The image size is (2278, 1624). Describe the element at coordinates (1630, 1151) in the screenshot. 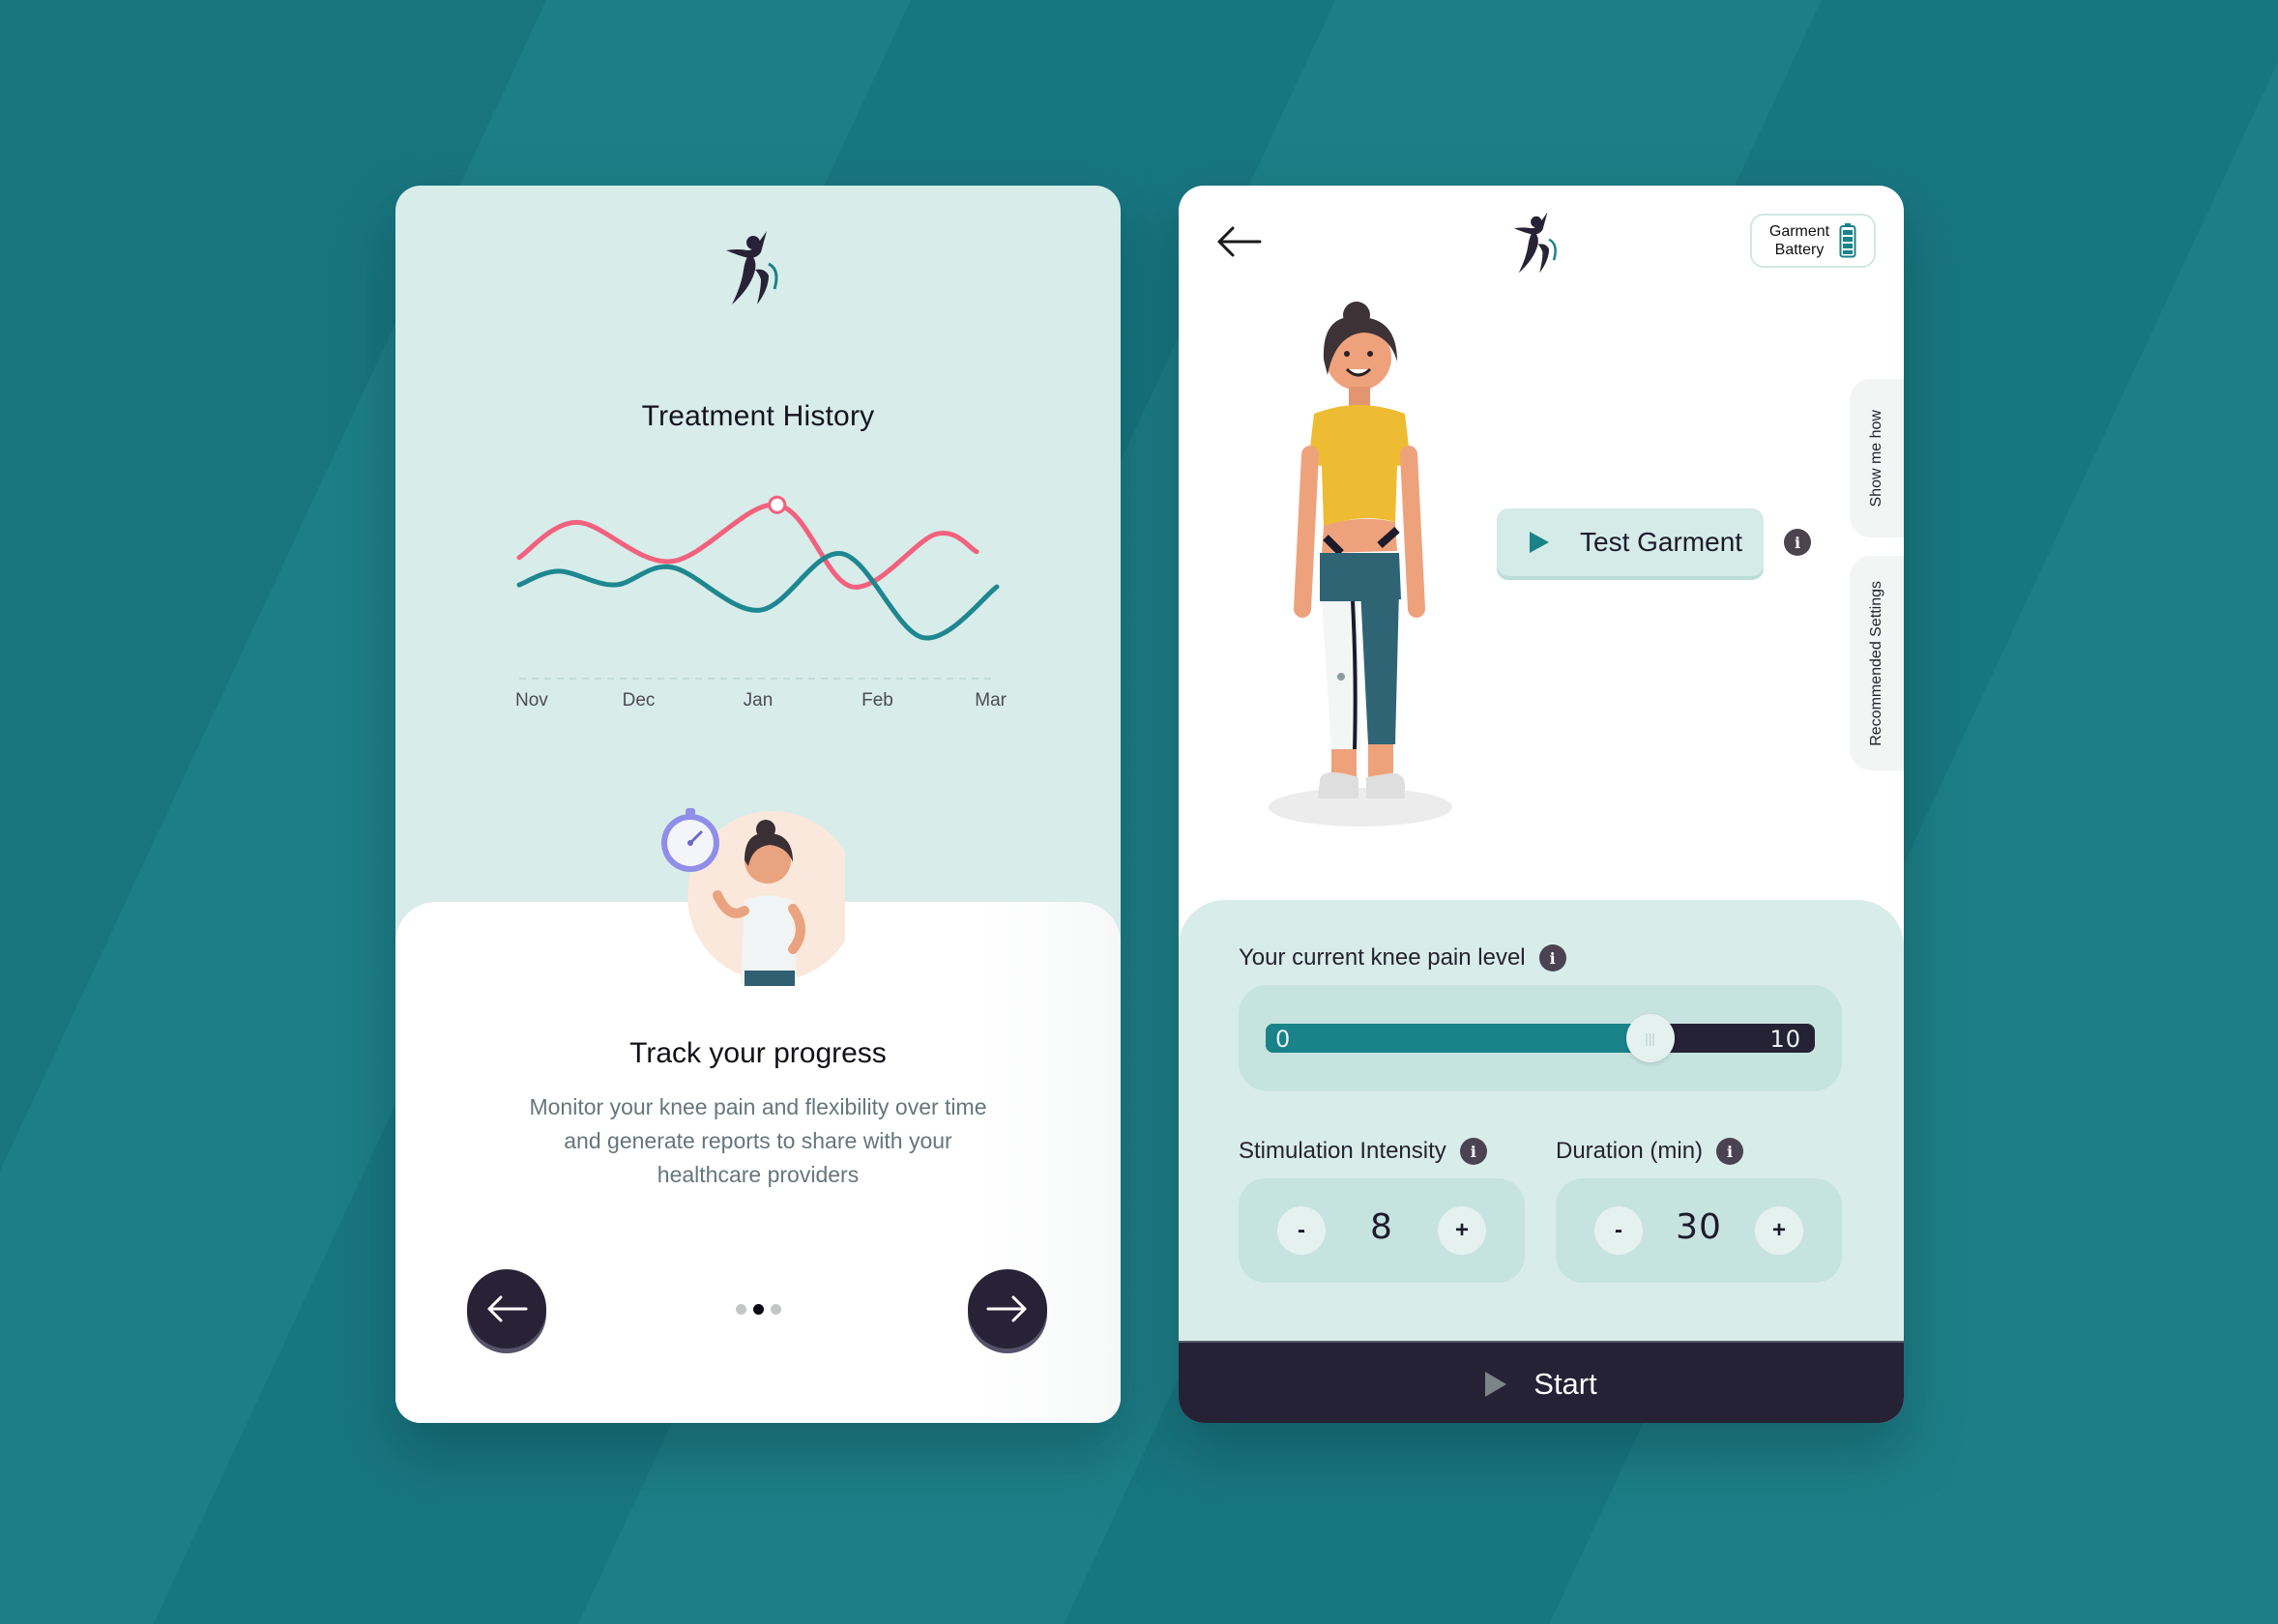

I see `duration-label: Duration (min)` at that location.